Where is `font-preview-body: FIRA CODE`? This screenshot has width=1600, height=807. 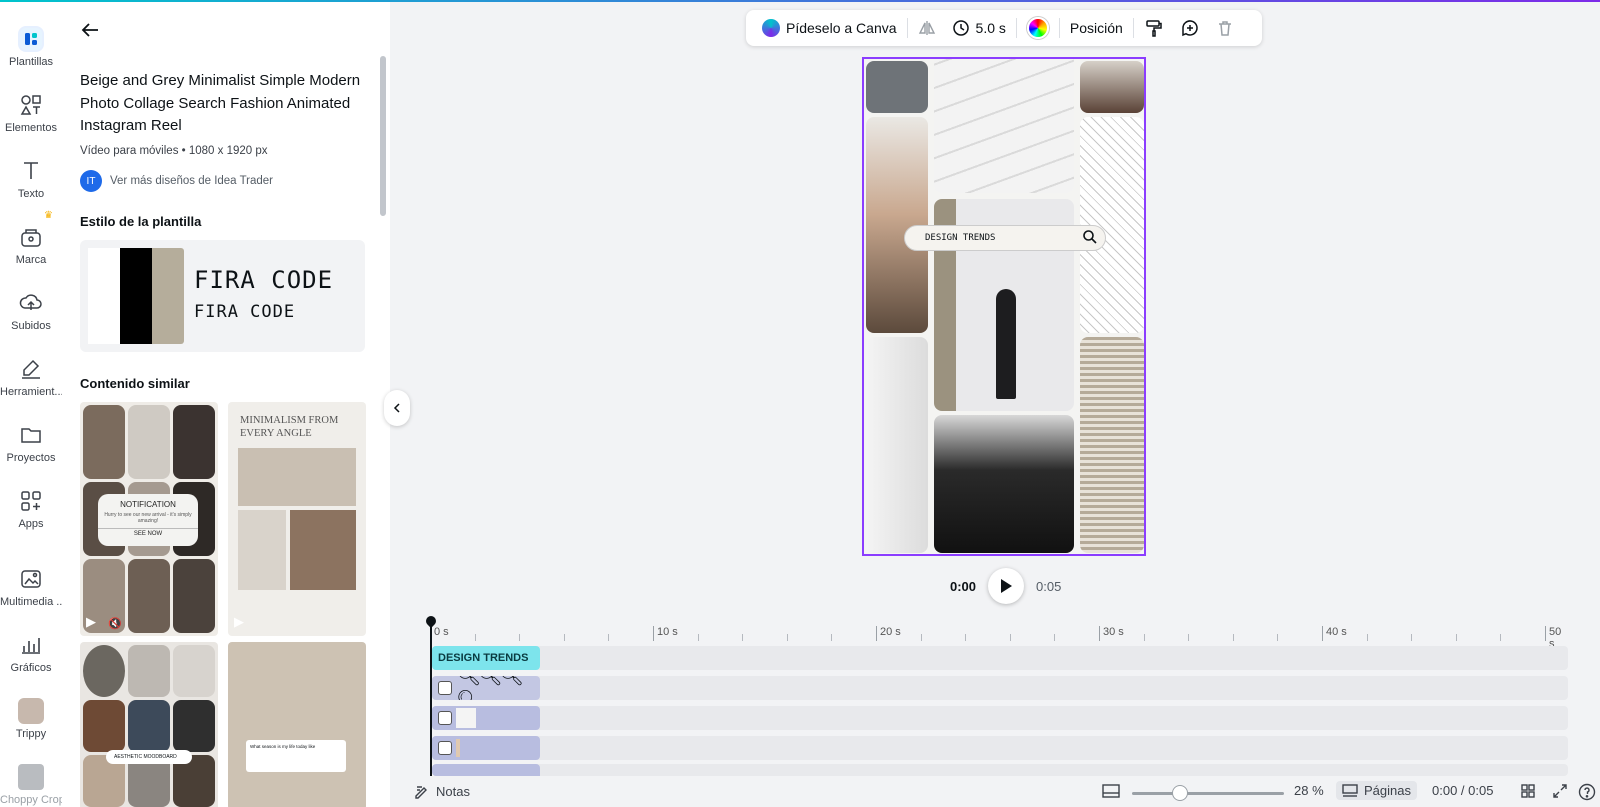 font-preview-body: FIRA CODE is located at coordinates (245, 312).